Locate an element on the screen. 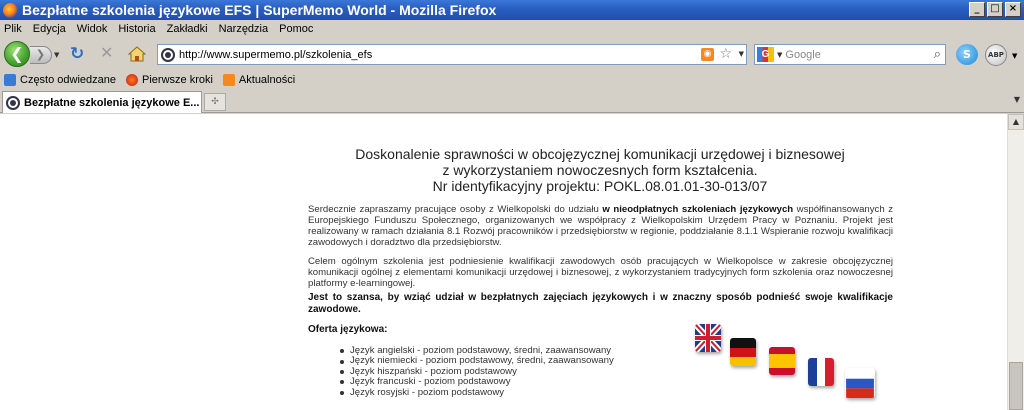 This screenshot has height=410, width=1024. maximize-button: □ is located at coordinates (995, 9).